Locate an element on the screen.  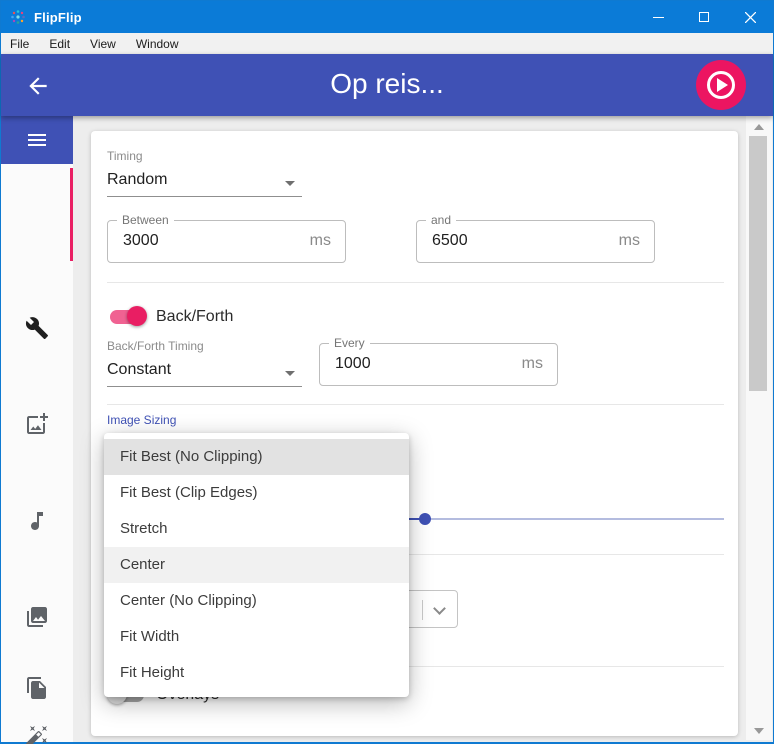
every-field: Every 1000 ms is located at coordinates (438, 361).